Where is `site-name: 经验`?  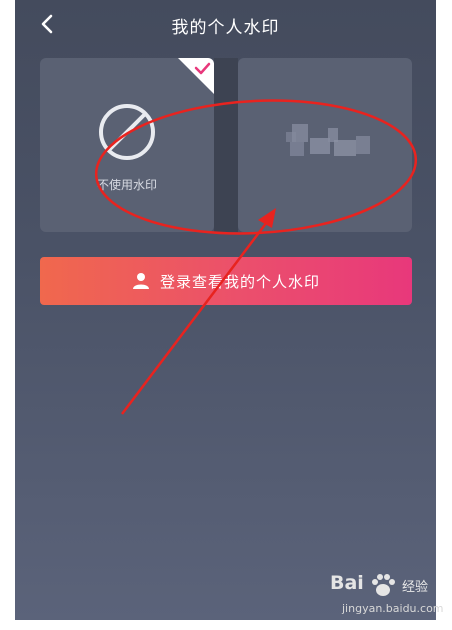 site-name: 经验 is located at coordinates (415, 587).